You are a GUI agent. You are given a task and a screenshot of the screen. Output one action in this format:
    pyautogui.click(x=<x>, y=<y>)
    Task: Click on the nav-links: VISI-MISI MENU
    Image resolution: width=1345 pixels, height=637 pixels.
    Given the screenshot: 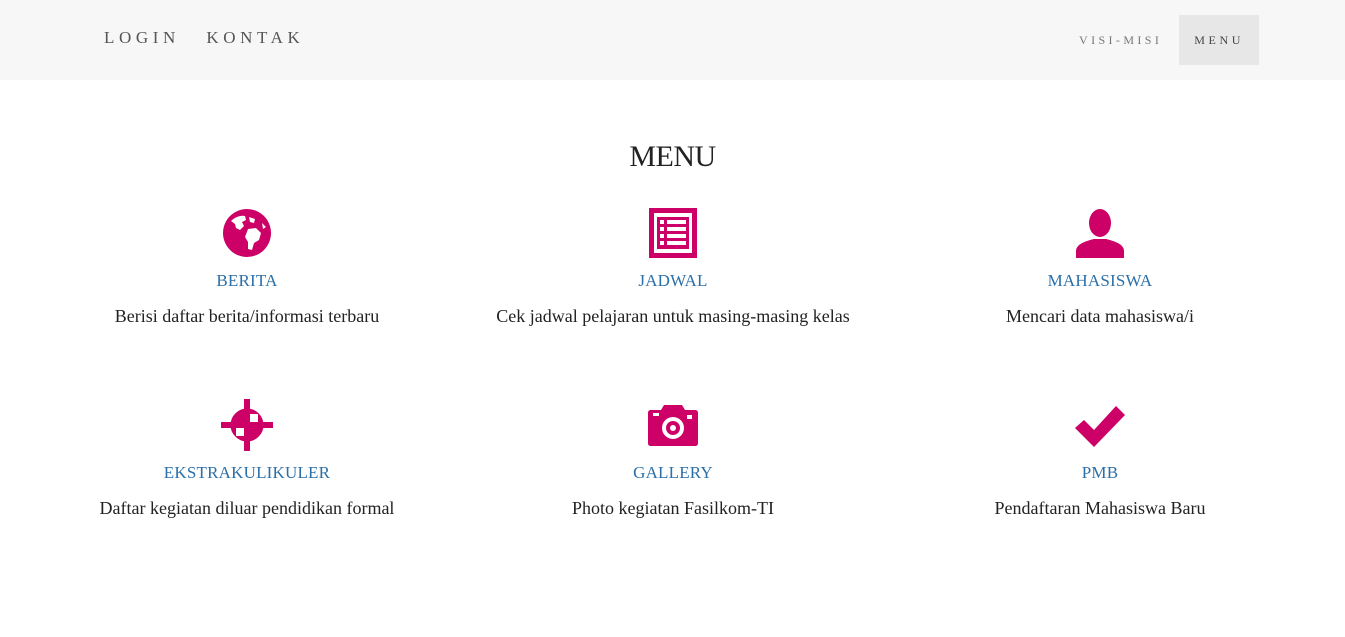 What is the action you would take?
    pyautogui.click(x=1160, y=40)
    